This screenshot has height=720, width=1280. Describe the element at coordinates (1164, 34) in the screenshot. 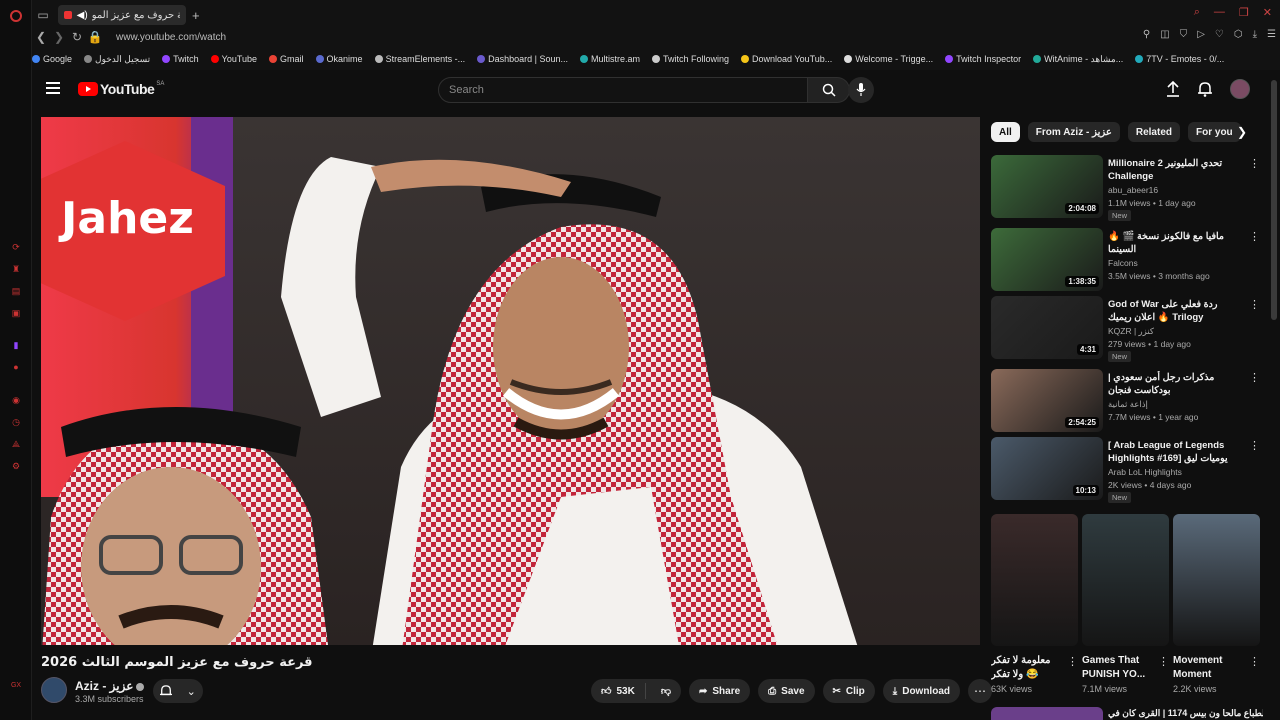

I see `snapshot-icon: ◫` at that location.